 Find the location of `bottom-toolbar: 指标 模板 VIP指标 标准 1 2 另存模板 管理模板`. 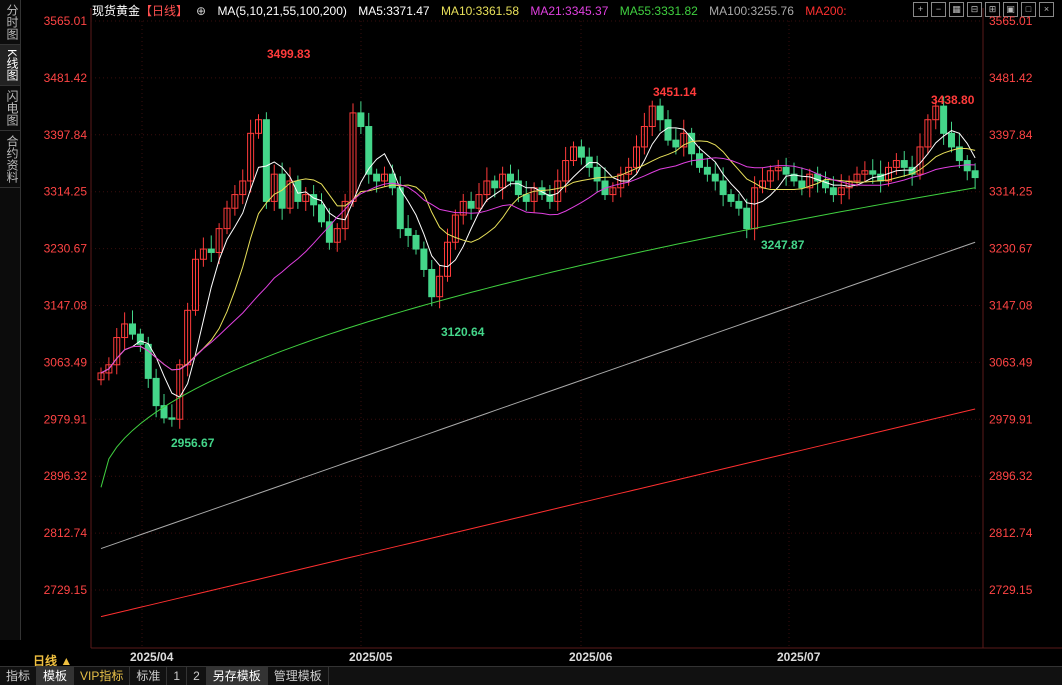

bottom-toolbar: 指标 模板 VIP指标 标准 1 2 另存模板 管理模板 is located at coordinates (531, 675).